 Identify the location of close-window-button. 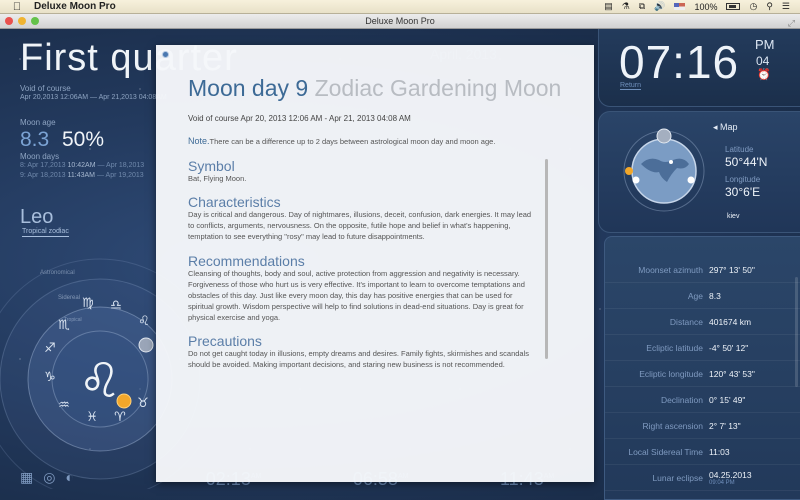
(9, 21).